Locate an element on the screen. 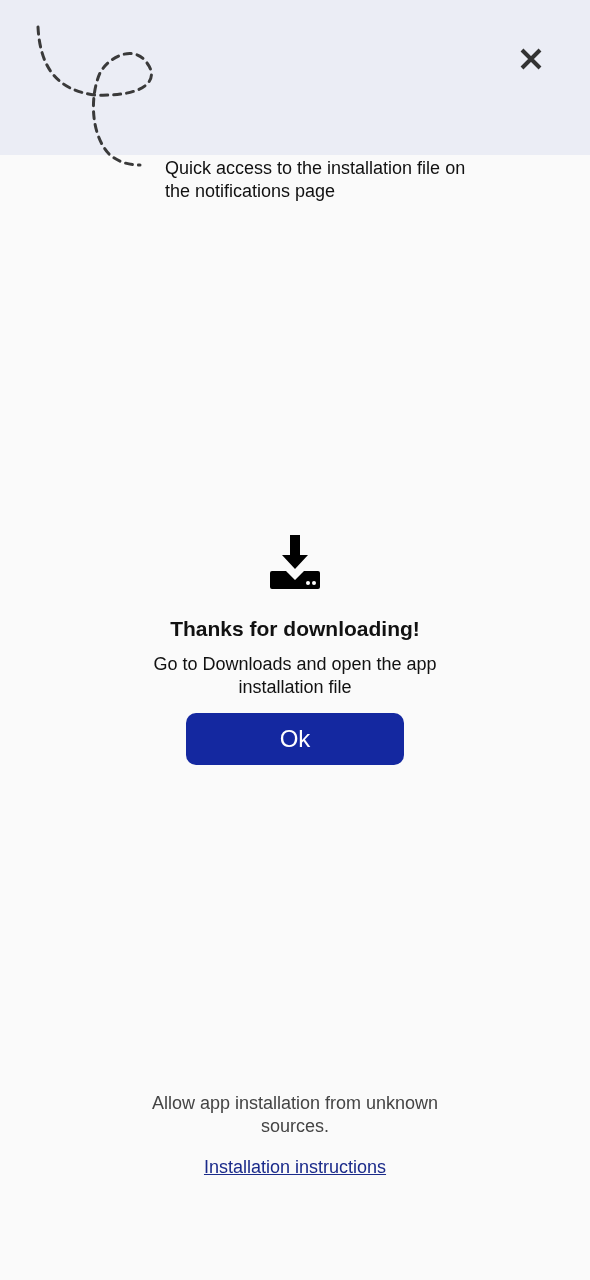 This screenshot has height=1280, width=590. dialog-message: Go to Downloads and open the app installation file is located at coordinates (295, 676).